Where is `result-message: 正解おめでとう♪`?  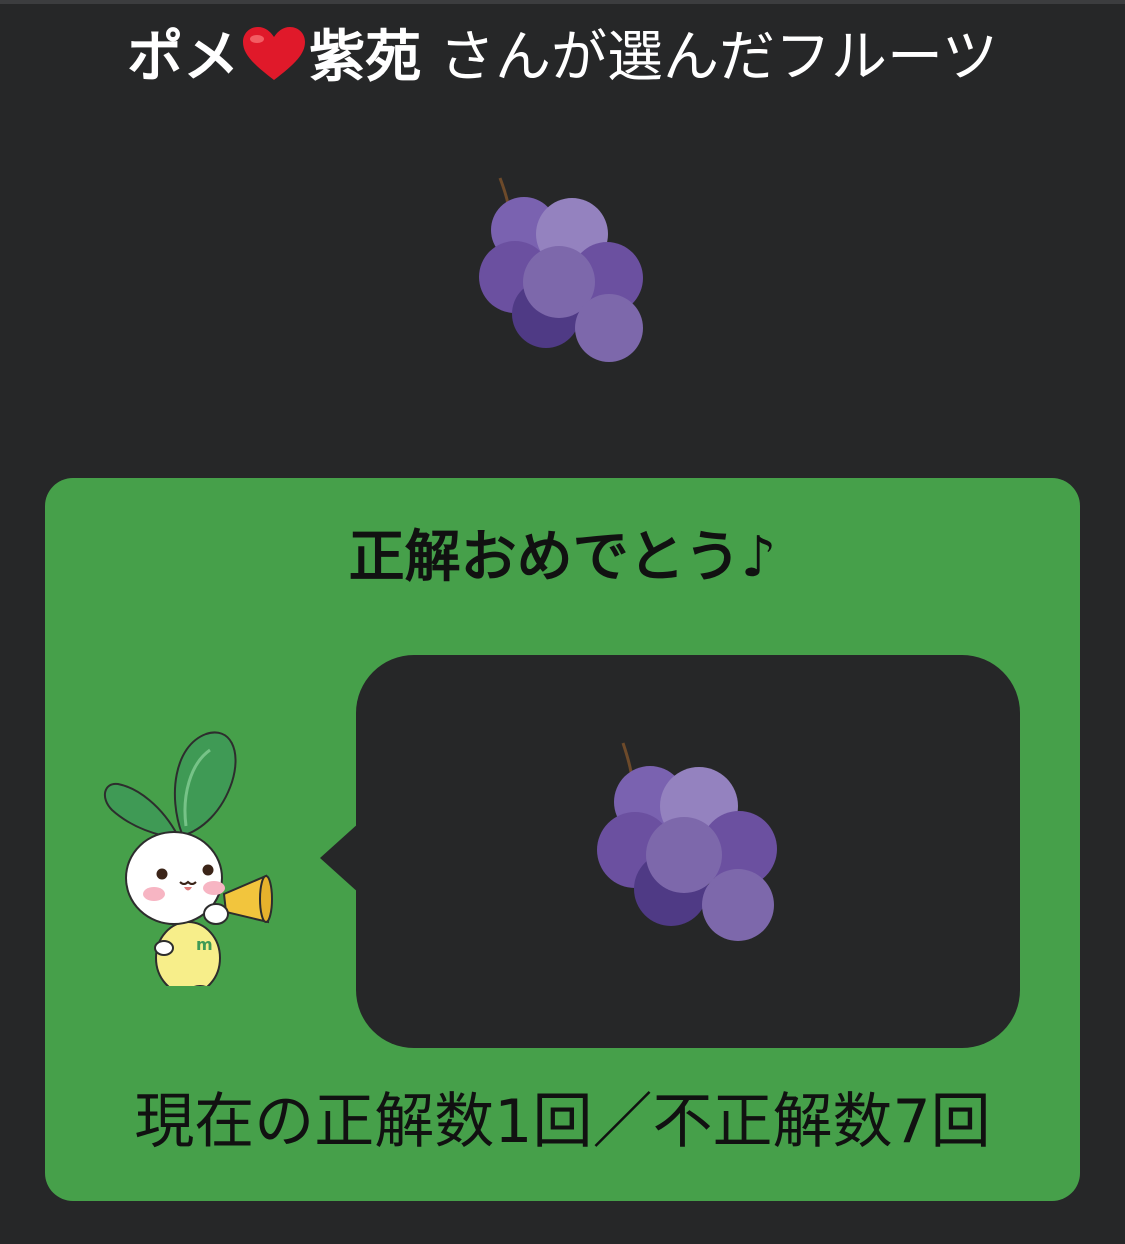 result-message: 正解おめでとう♪ is located at coordinates (562, 557).